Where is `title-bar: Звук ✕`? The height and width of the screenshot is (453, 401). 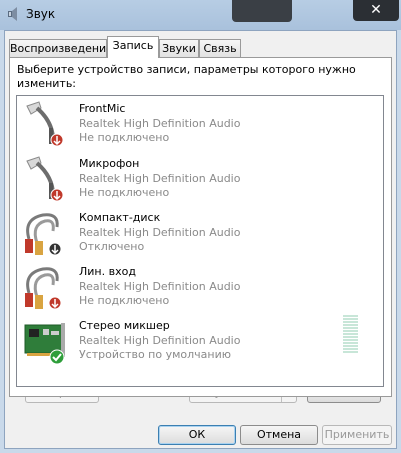
title-bar: Звук ✕ is located at coordinates (200, 15).